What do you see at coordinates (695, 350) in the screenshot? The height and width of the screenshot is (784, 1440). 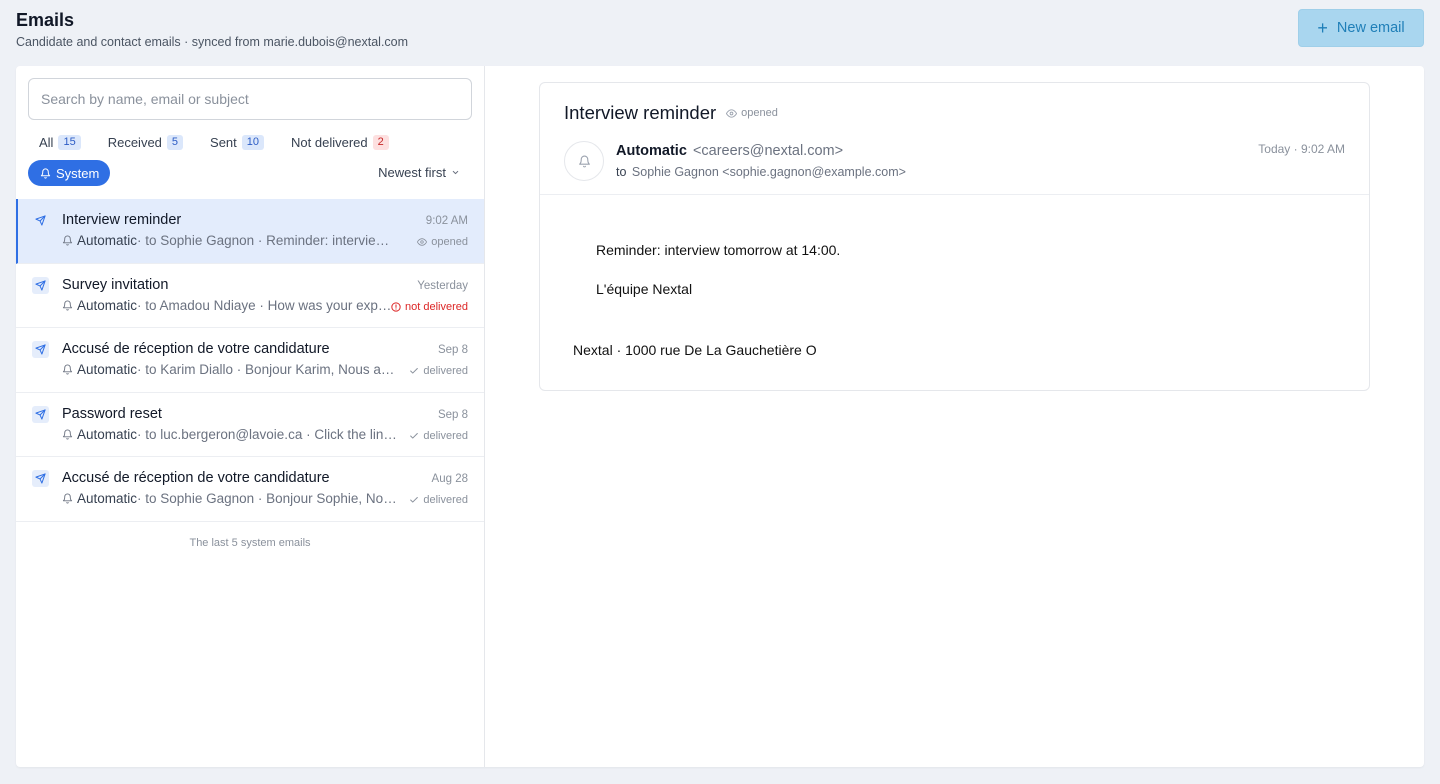 I see `email-signature: Nextal · 1000 rue De La Gauchetière O` at bounding box center [695, 350].